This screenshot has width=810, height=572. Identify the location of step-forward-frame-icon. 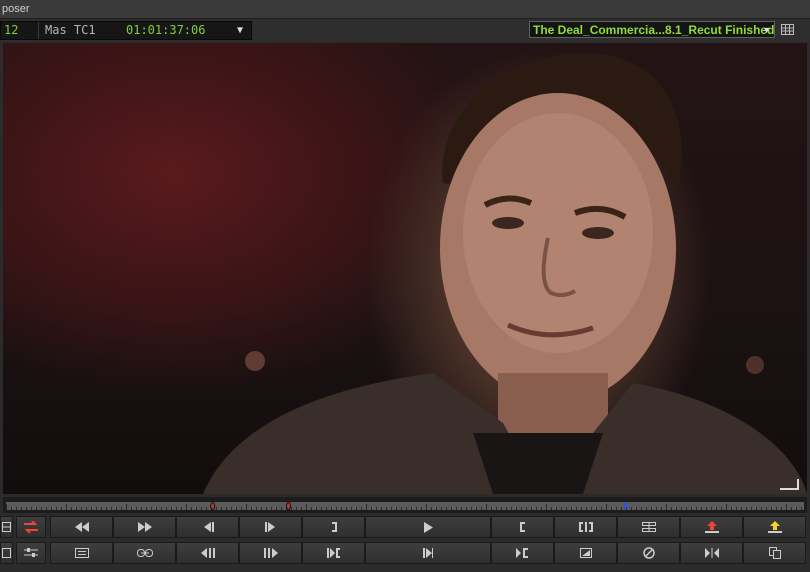
(269, 527).